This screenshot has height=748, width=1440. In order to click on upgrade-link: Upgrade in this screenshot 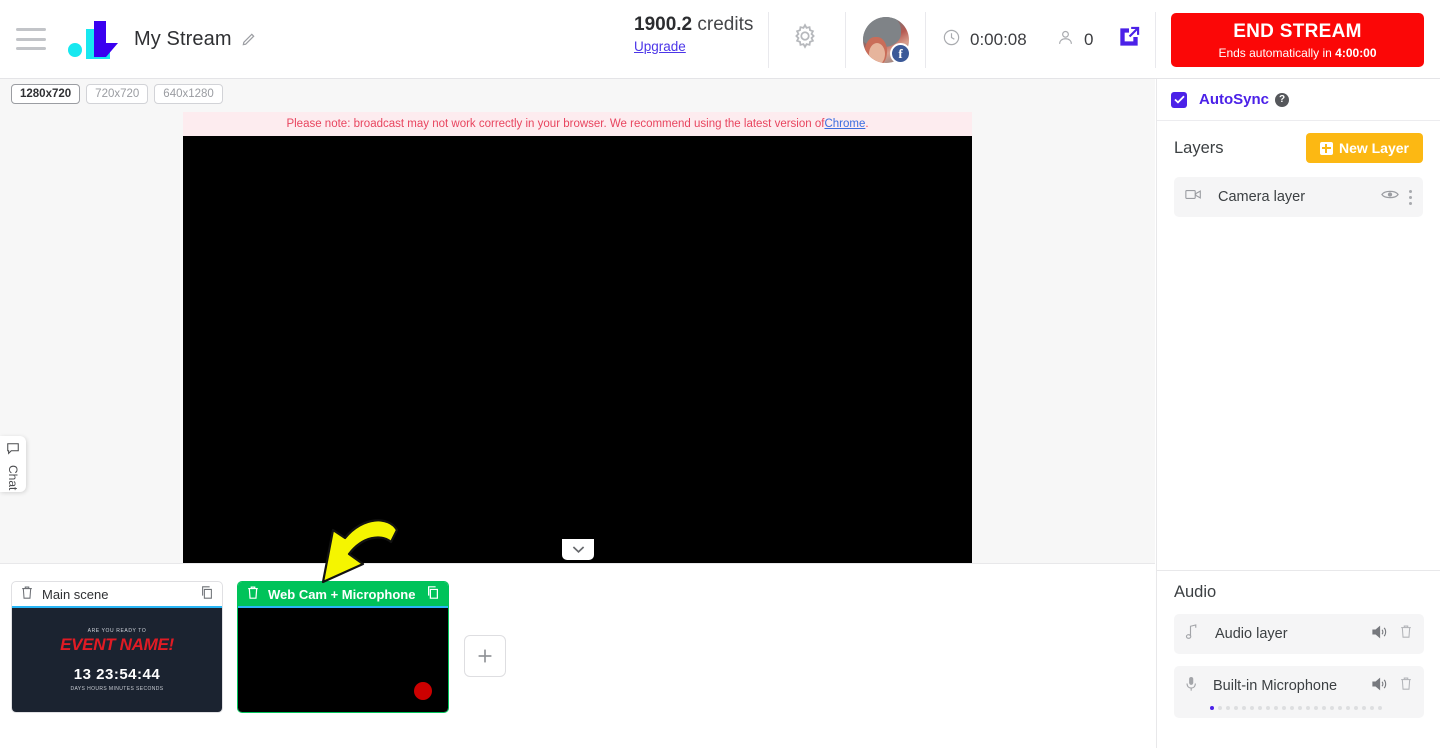, I will do `click(660, 46)`.